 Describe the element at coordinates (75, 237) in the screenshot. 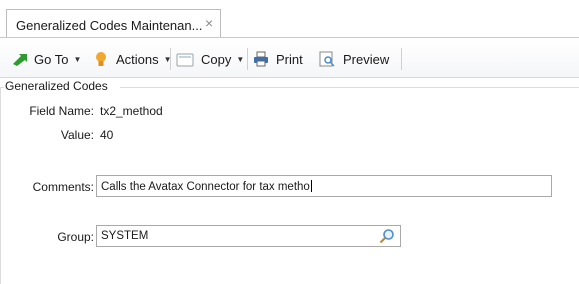

I see `group-field-label: Group:` at that location.